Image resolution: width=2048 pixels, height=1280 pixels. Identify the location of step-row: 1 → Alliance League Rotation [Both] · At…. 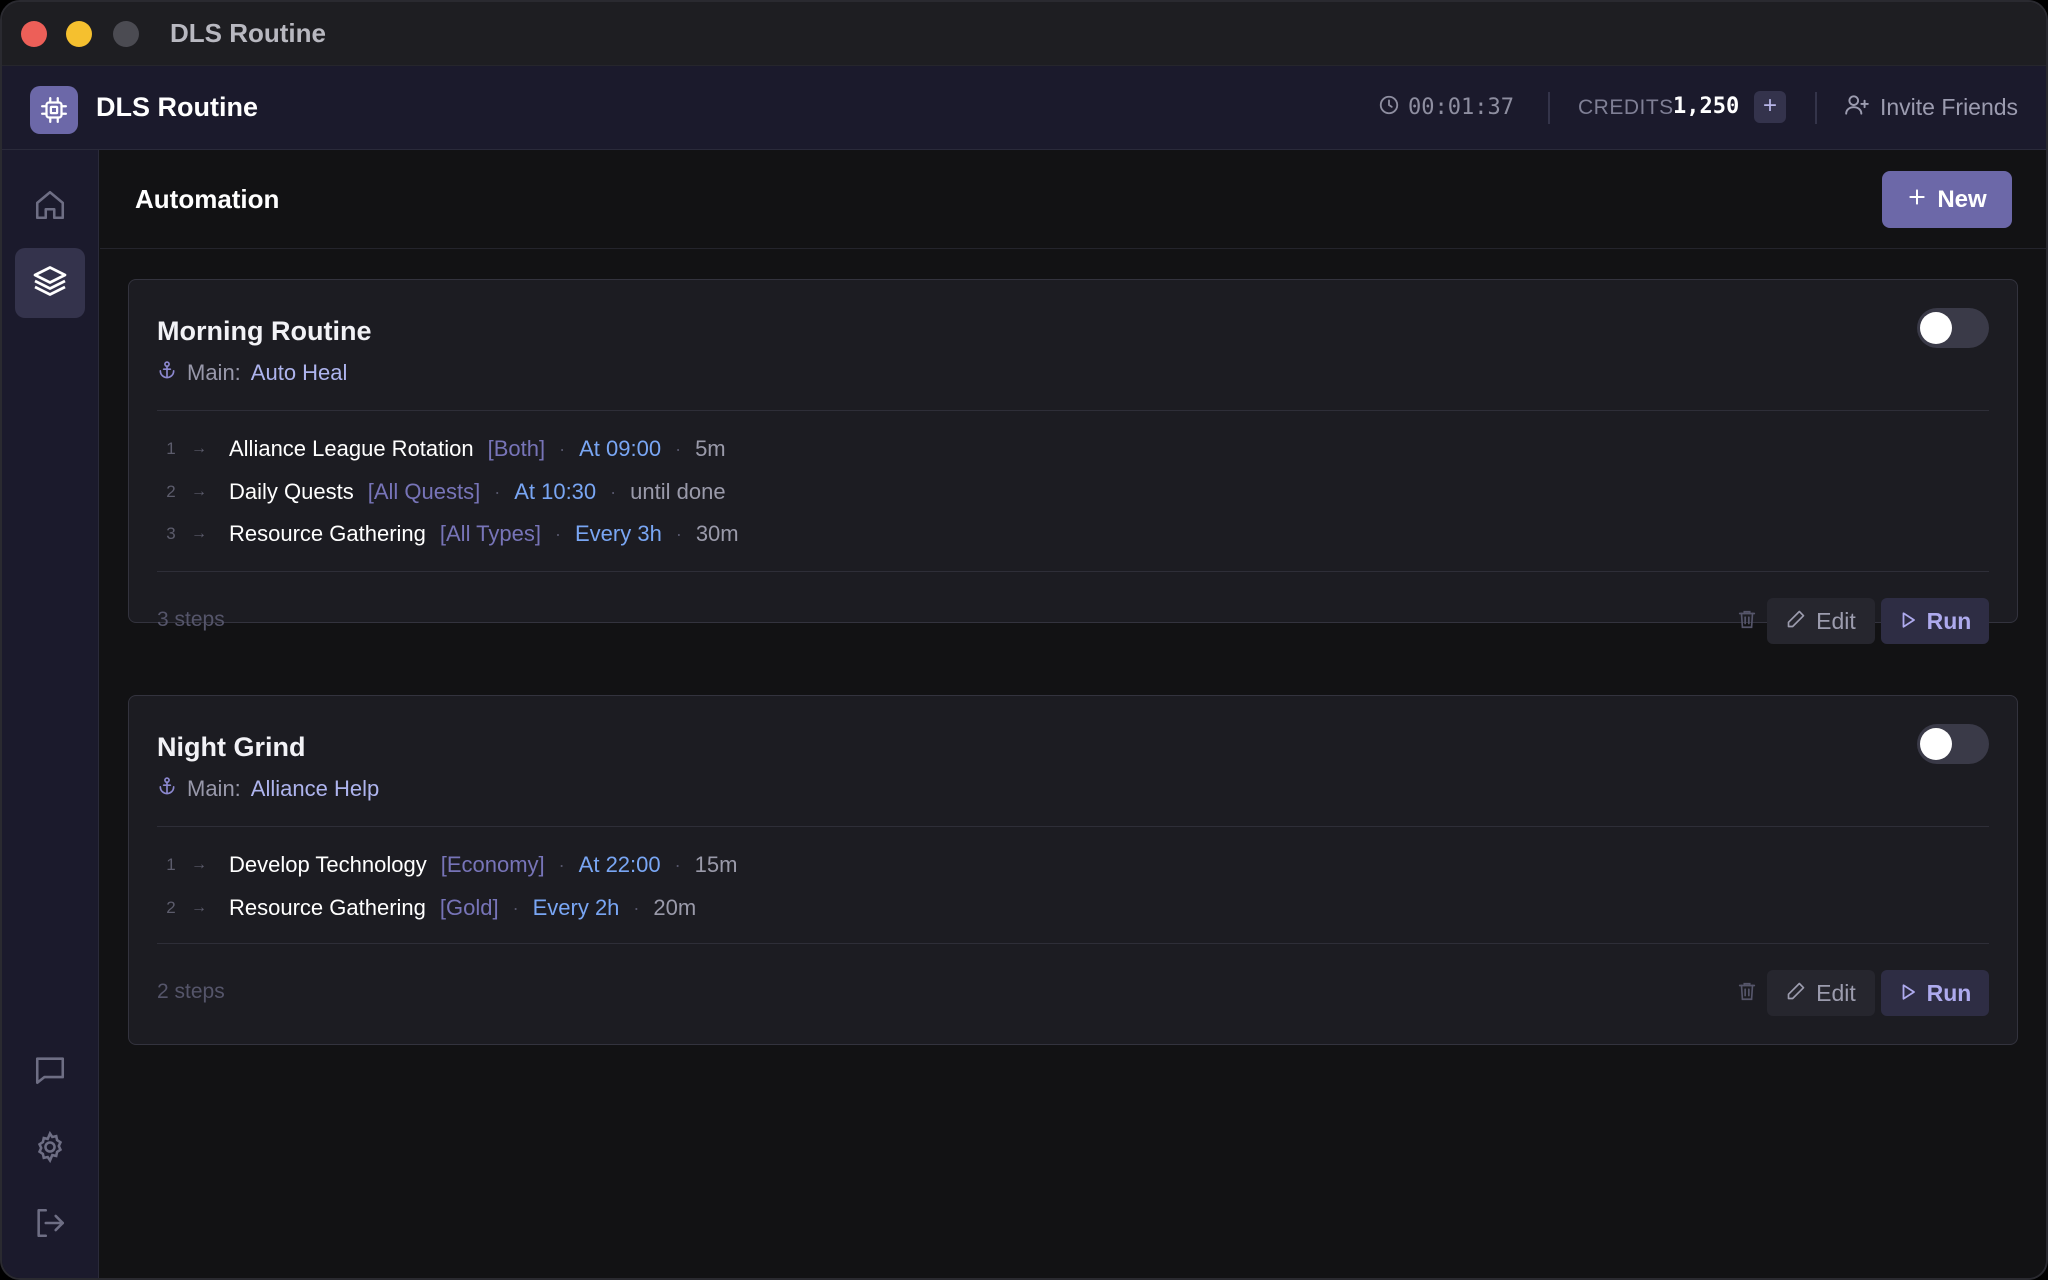
(441, 449).